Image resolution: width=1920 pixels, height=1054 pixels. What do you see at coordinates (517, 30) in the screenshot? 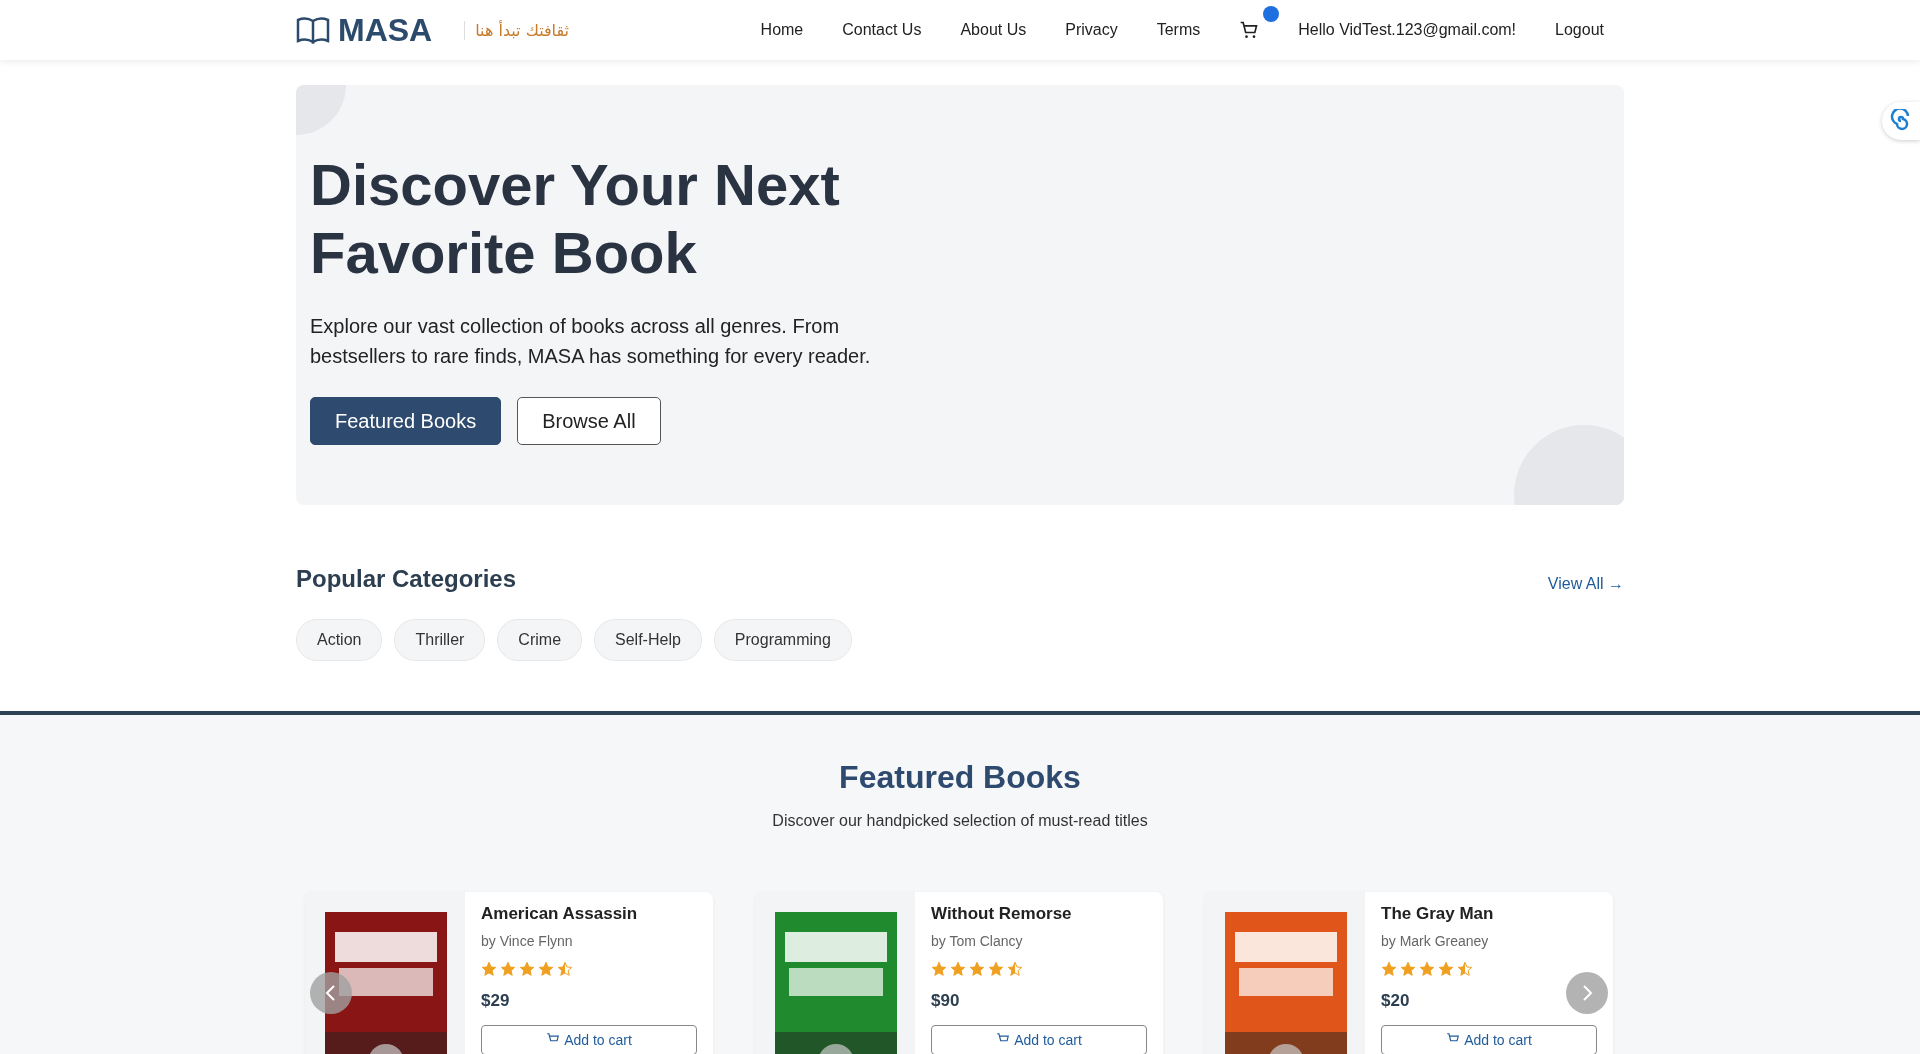
I see `tagline: ثقافتك تبدأ هنا` at bounding box center [517, 30].